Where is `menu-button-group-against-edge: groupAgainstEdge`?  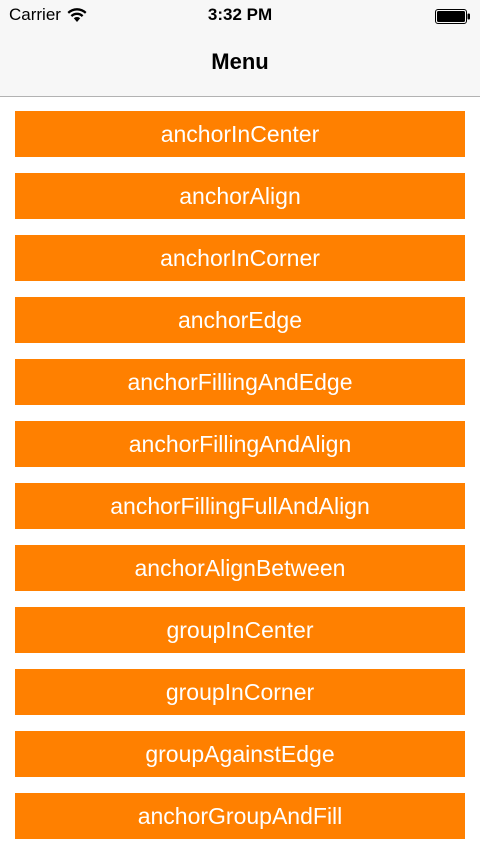
menu-button-group-against-edge: groupAgainstEdge is located at coordinates (240, 754).